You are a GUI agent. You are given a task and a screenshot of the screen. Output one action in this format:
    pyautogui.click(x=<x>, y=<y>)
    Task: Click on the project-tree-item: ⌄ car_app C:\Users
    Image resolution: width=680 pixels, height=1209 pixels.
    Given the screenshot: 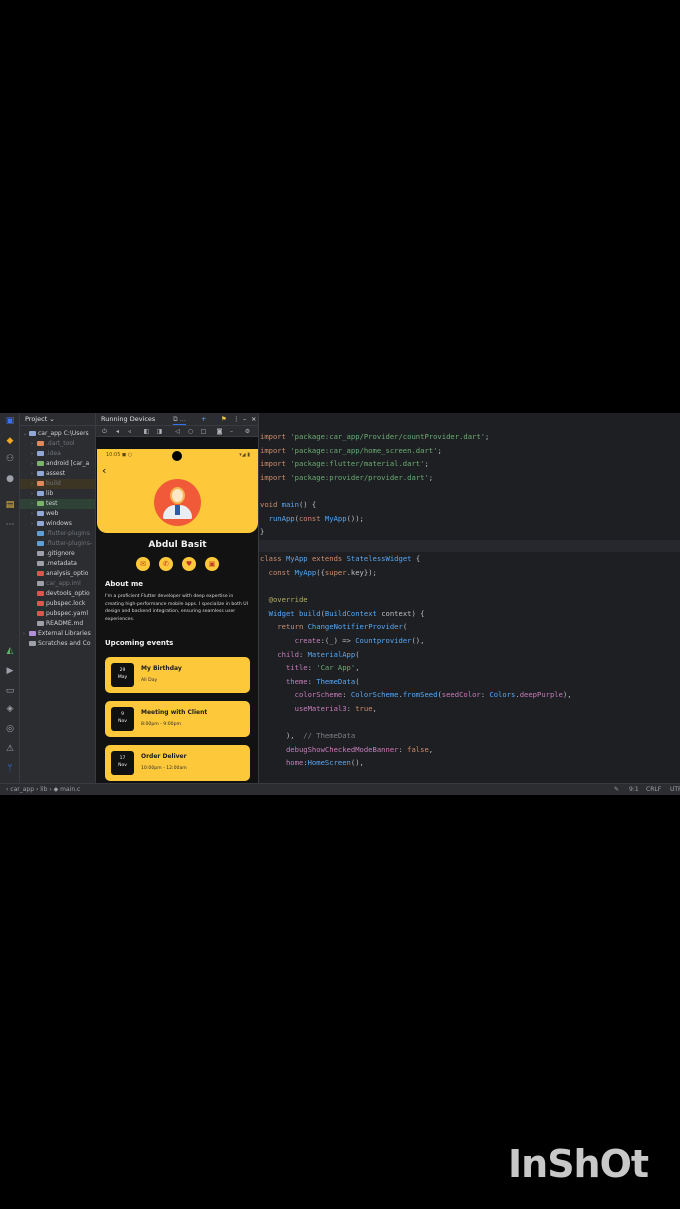 What is the action you would take?
    pyautogui.click(x=57, y=434)
    